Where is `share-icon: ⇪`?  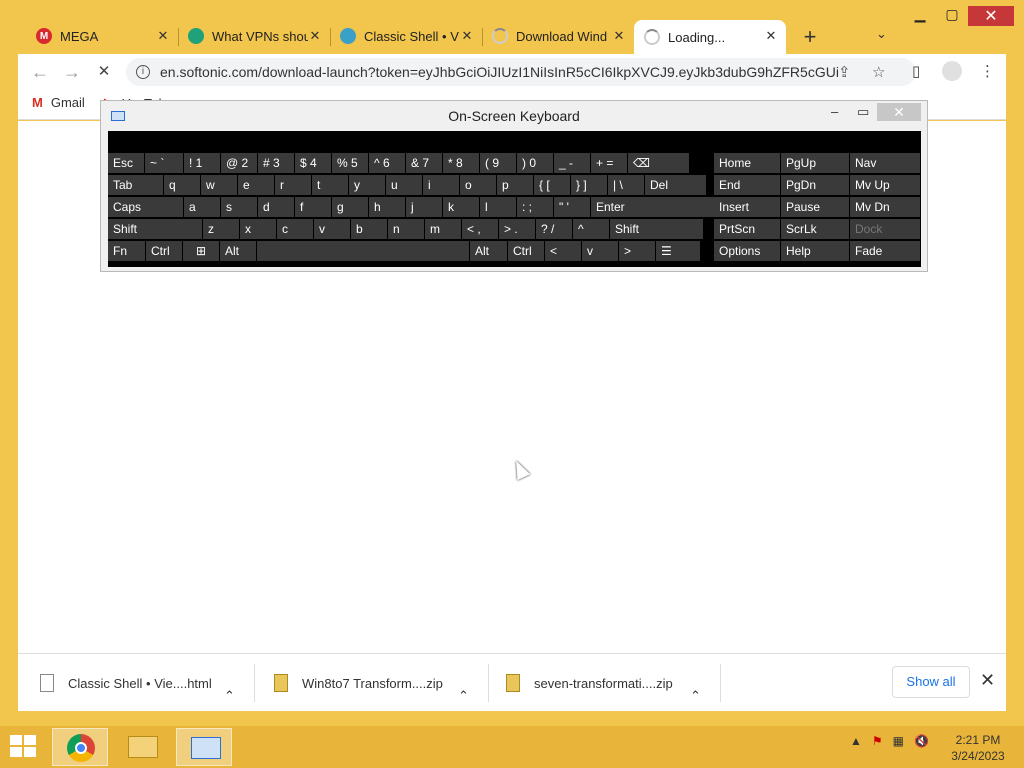
share-icon: ⇪ is located at coordinates (844, 72).